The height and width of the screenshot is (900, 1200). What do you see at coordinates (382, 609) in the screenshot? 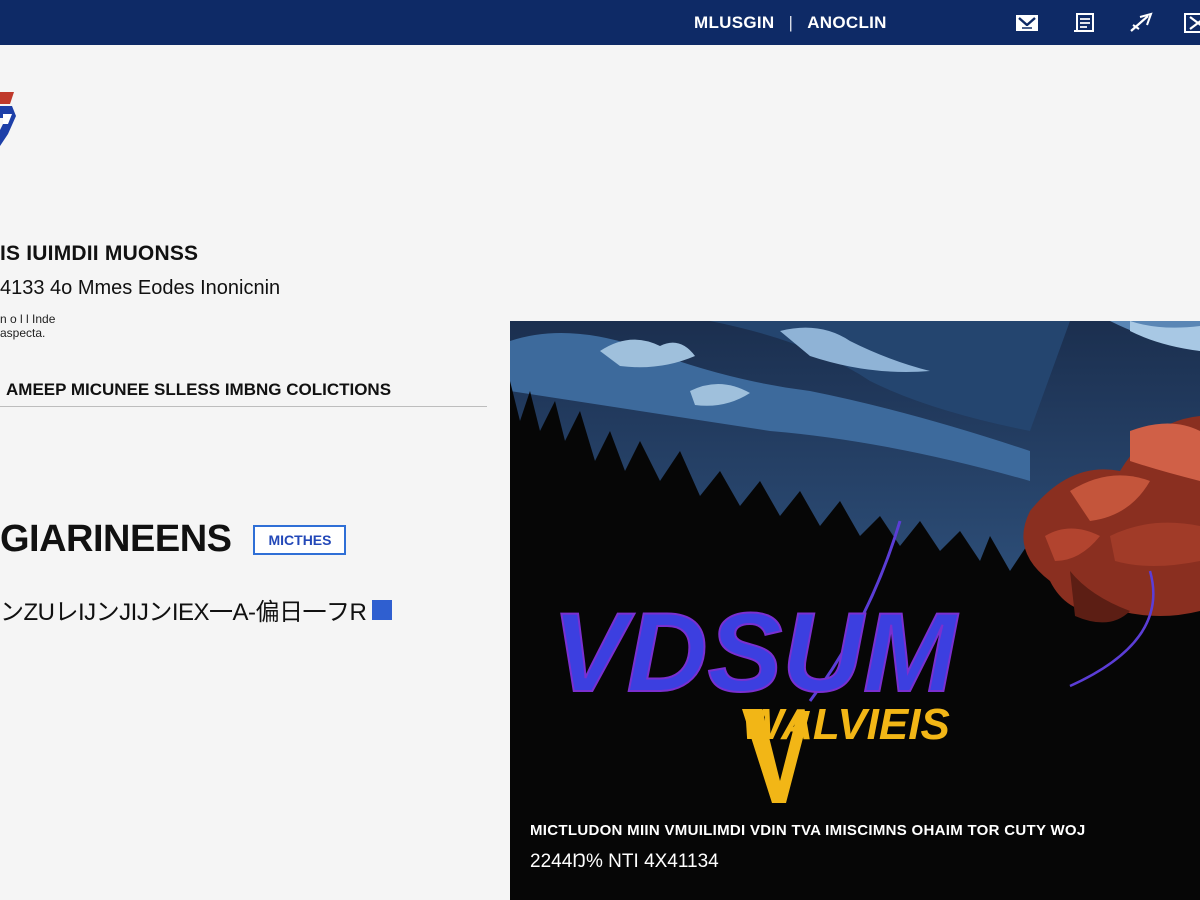
I see `flag-icon` at bounding box center [382, 609].